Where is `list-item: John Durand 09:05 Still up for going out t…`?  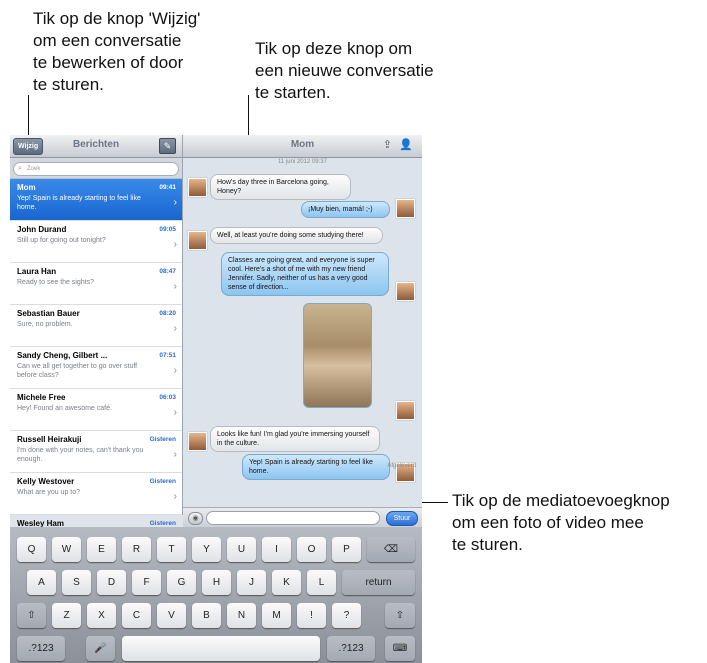
list-item: John Durand 09:05 Still up for going out t… is located at coordinates (96, 242).